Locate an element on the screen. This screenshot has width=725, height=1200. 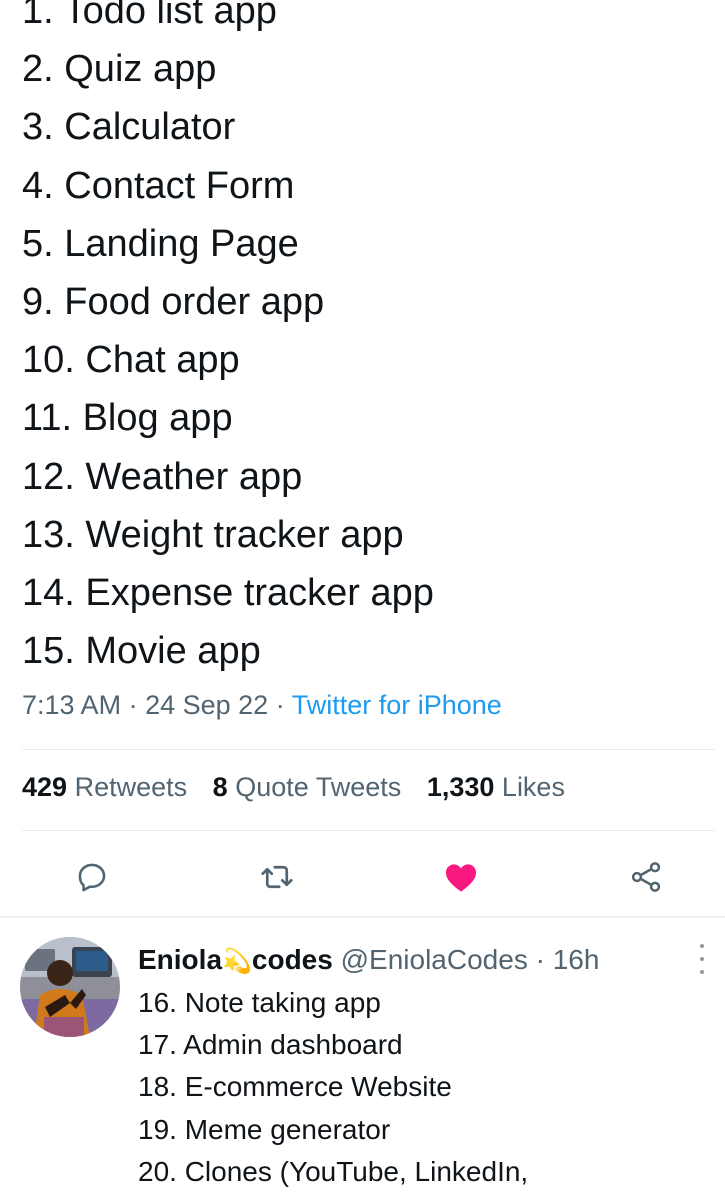
section-separator is located at coordinates (362, 917).